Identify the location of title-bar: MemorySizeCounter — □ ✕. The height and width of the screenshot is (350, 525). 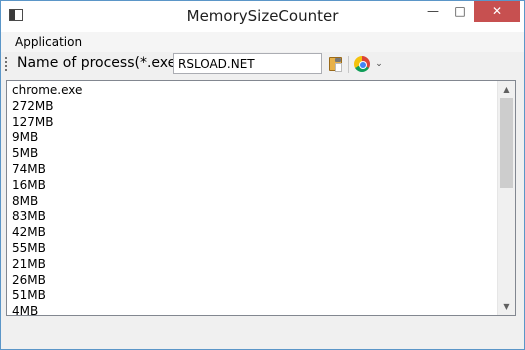
(262, 16).